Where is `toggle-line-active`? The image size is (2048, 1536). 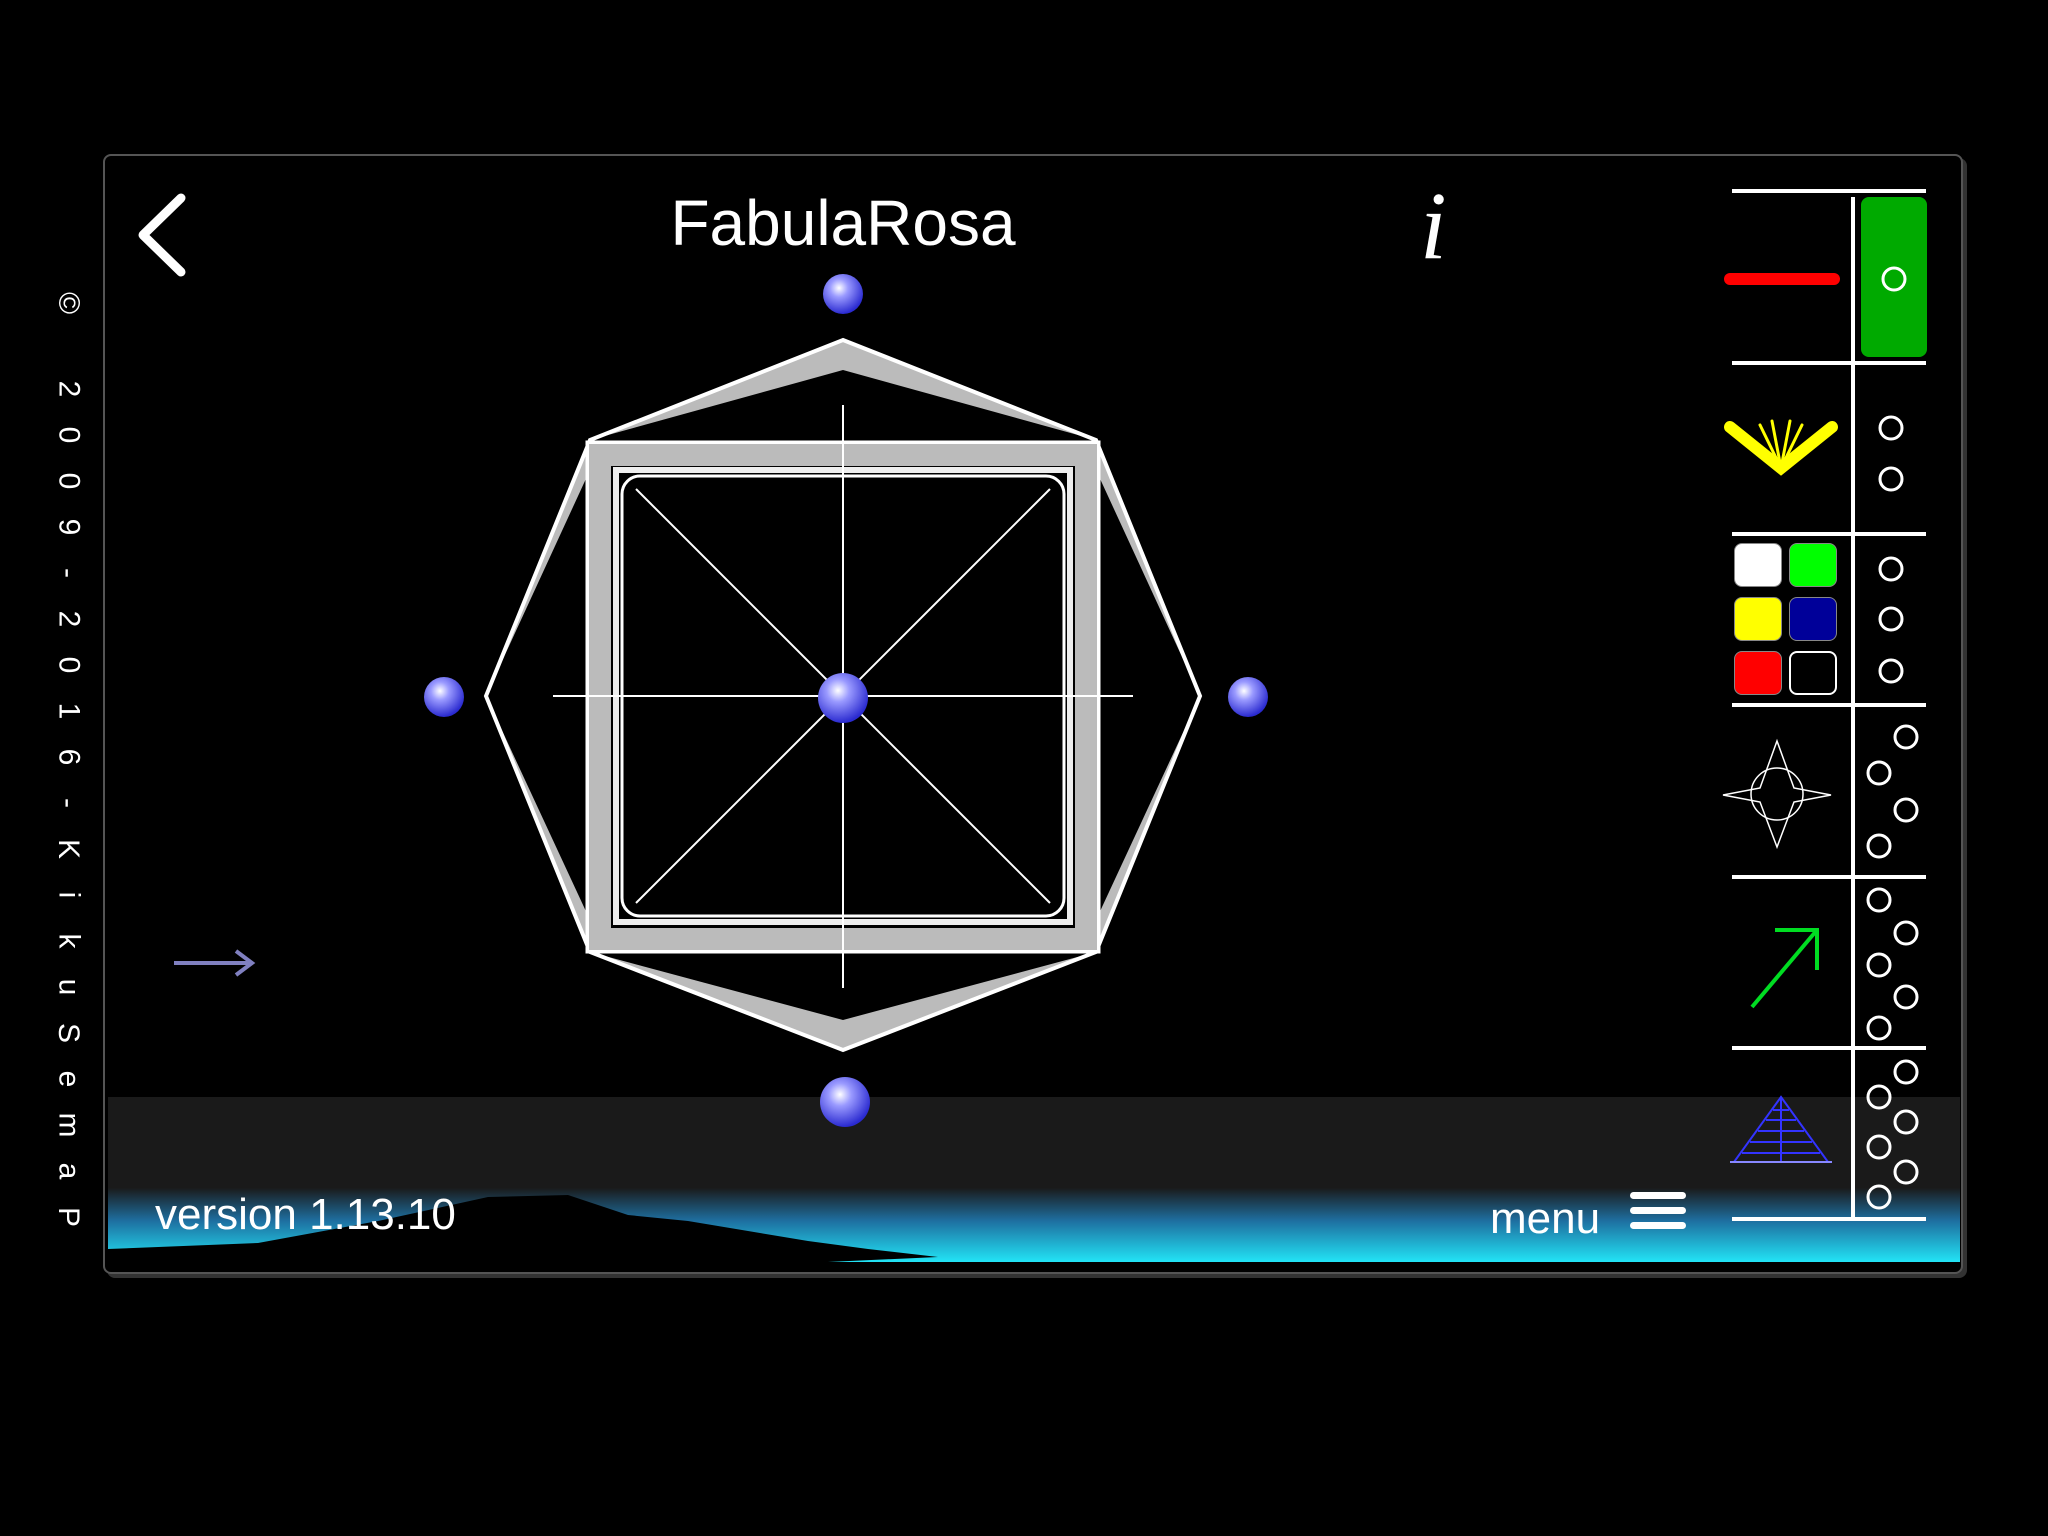 toggle-line-active is located at coordinates (1894, 277).